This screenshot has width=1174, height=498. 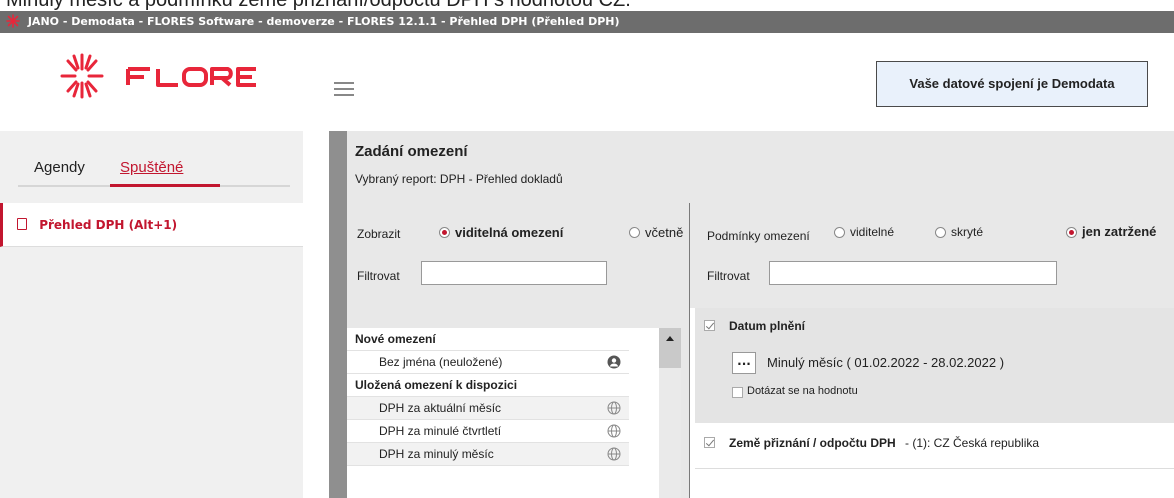 What do you see at coordinates (614, 362) in the screenshot?
I see `user-icon` at bounding box center [614, 362].